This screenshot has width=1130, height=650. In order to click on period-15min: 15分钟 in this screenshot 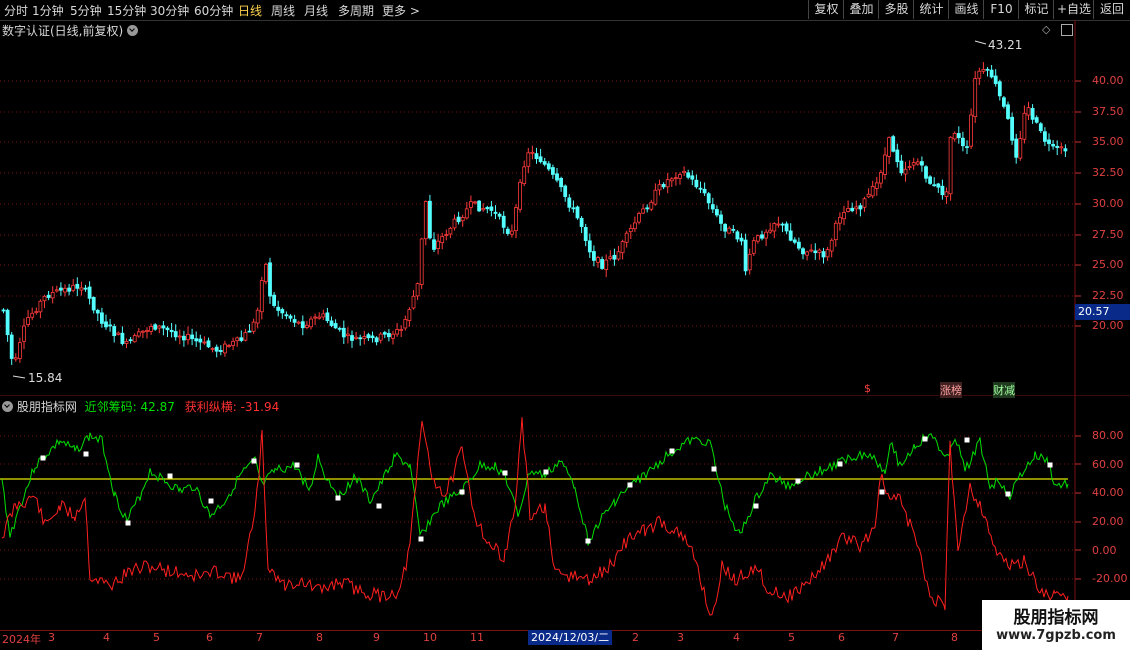, I will do `click(126, 10)`.